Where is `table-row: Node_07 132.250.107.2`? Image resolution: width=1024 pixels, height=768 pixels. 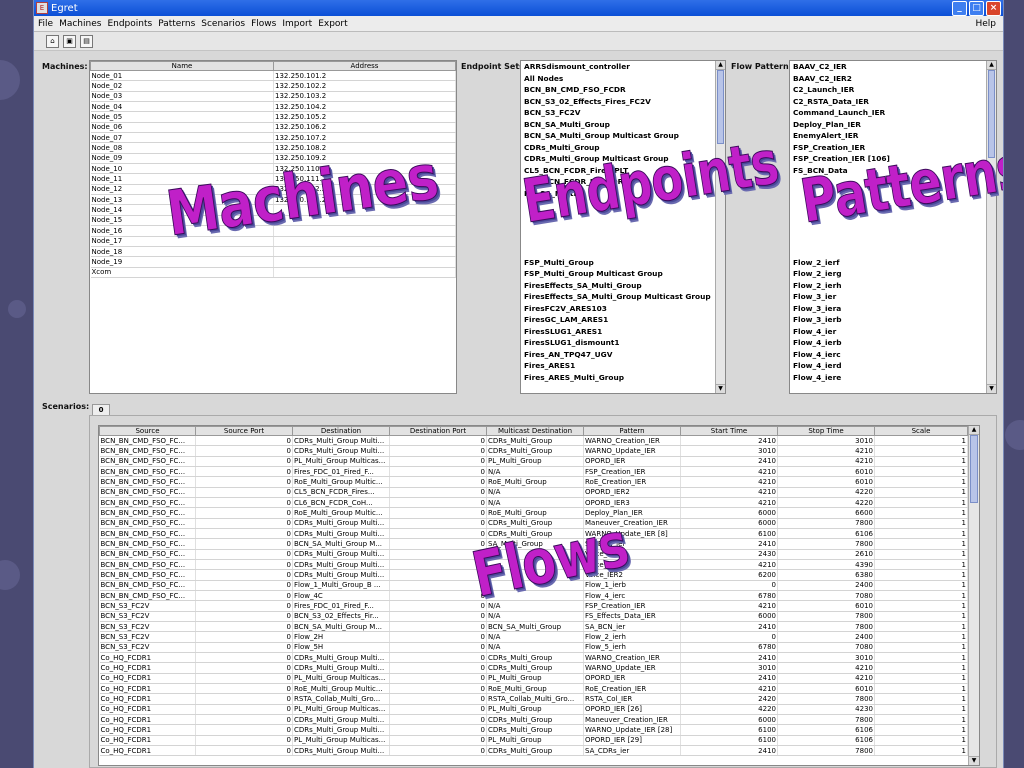 table-row: Node_07 132.250.107.2 is located at coordinates (273, 138).